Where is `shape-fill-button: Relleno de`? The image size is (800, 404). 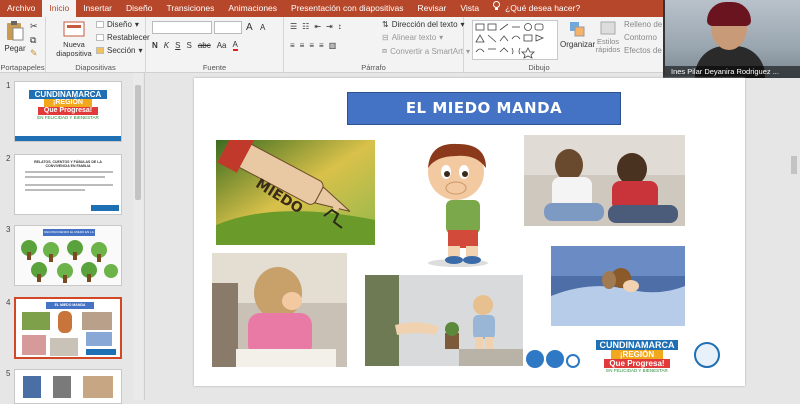 shape-fill-button: Relleno de is located at coordinates (643, 24).